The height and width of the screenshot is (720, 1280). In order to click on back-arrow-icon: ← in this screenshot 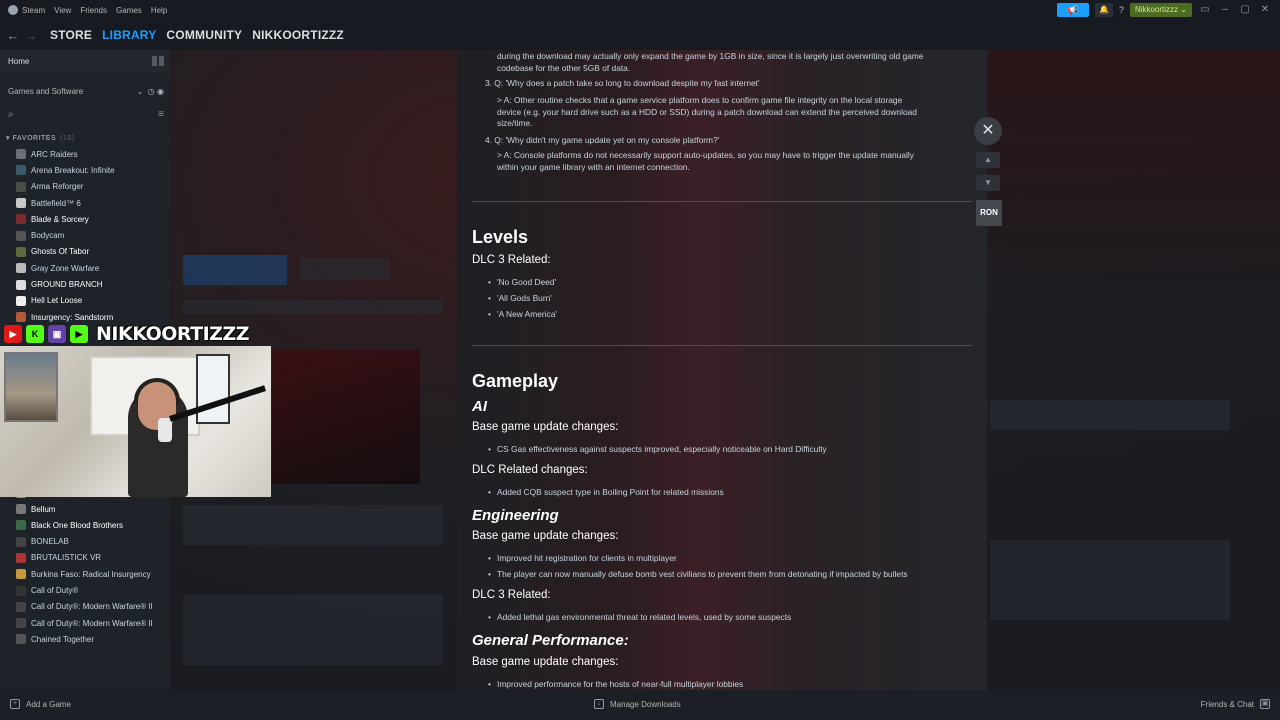, I will do `click(13, 35)`.